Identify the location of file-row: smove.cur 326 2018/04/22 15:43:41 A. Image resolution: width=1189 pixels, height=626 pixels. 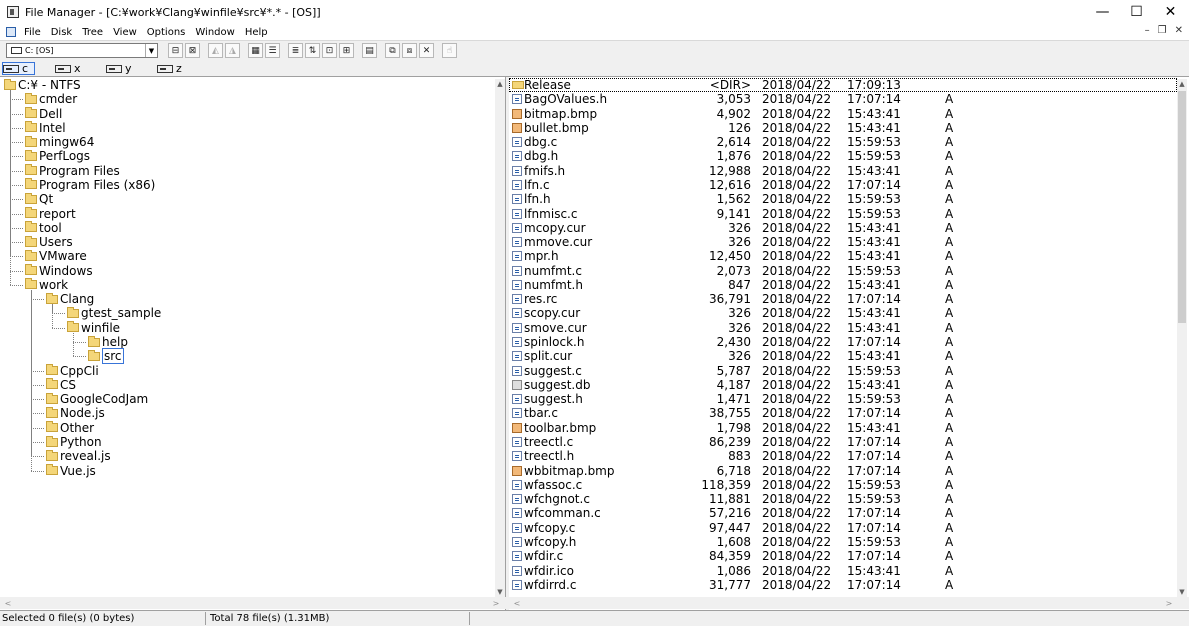
(843, 328).